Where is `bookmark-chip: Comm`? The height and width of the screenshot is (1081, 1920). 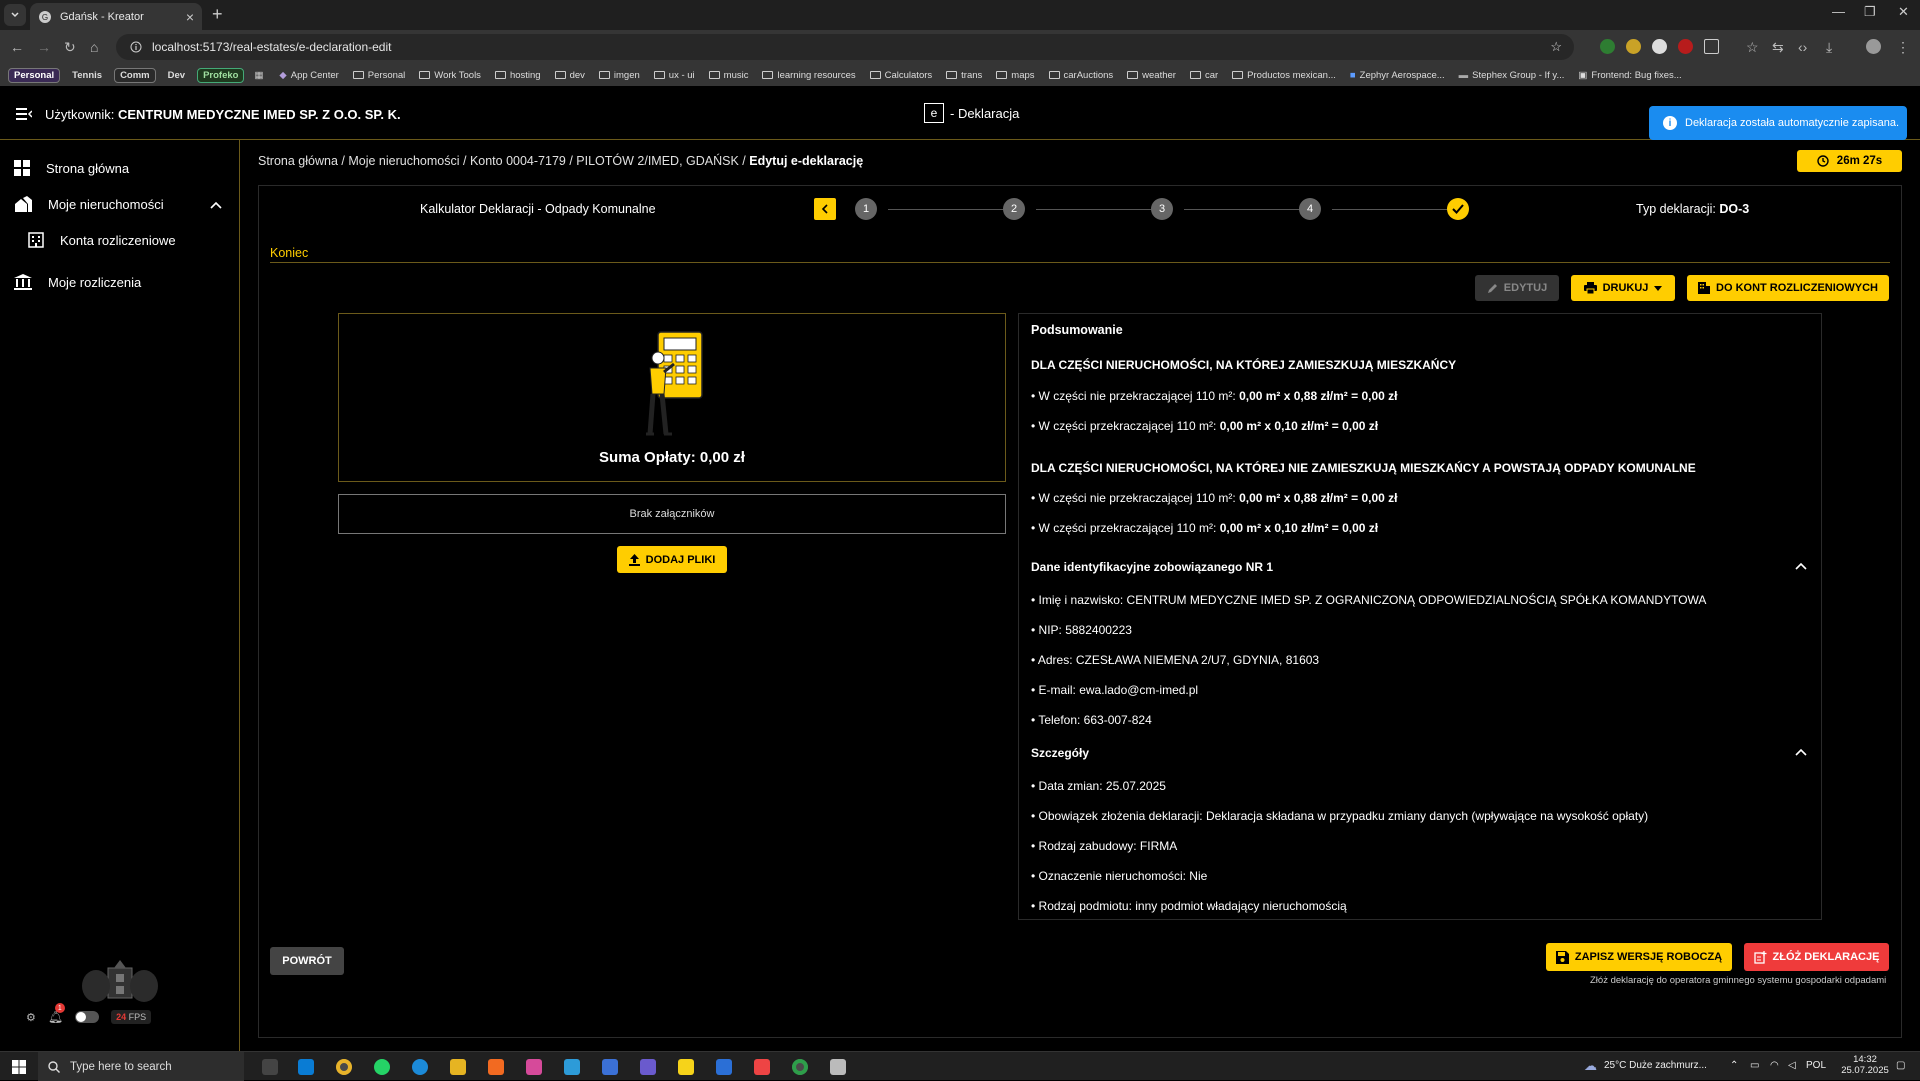
bookmark-chip: Comm is located at coordinates (135, 75).